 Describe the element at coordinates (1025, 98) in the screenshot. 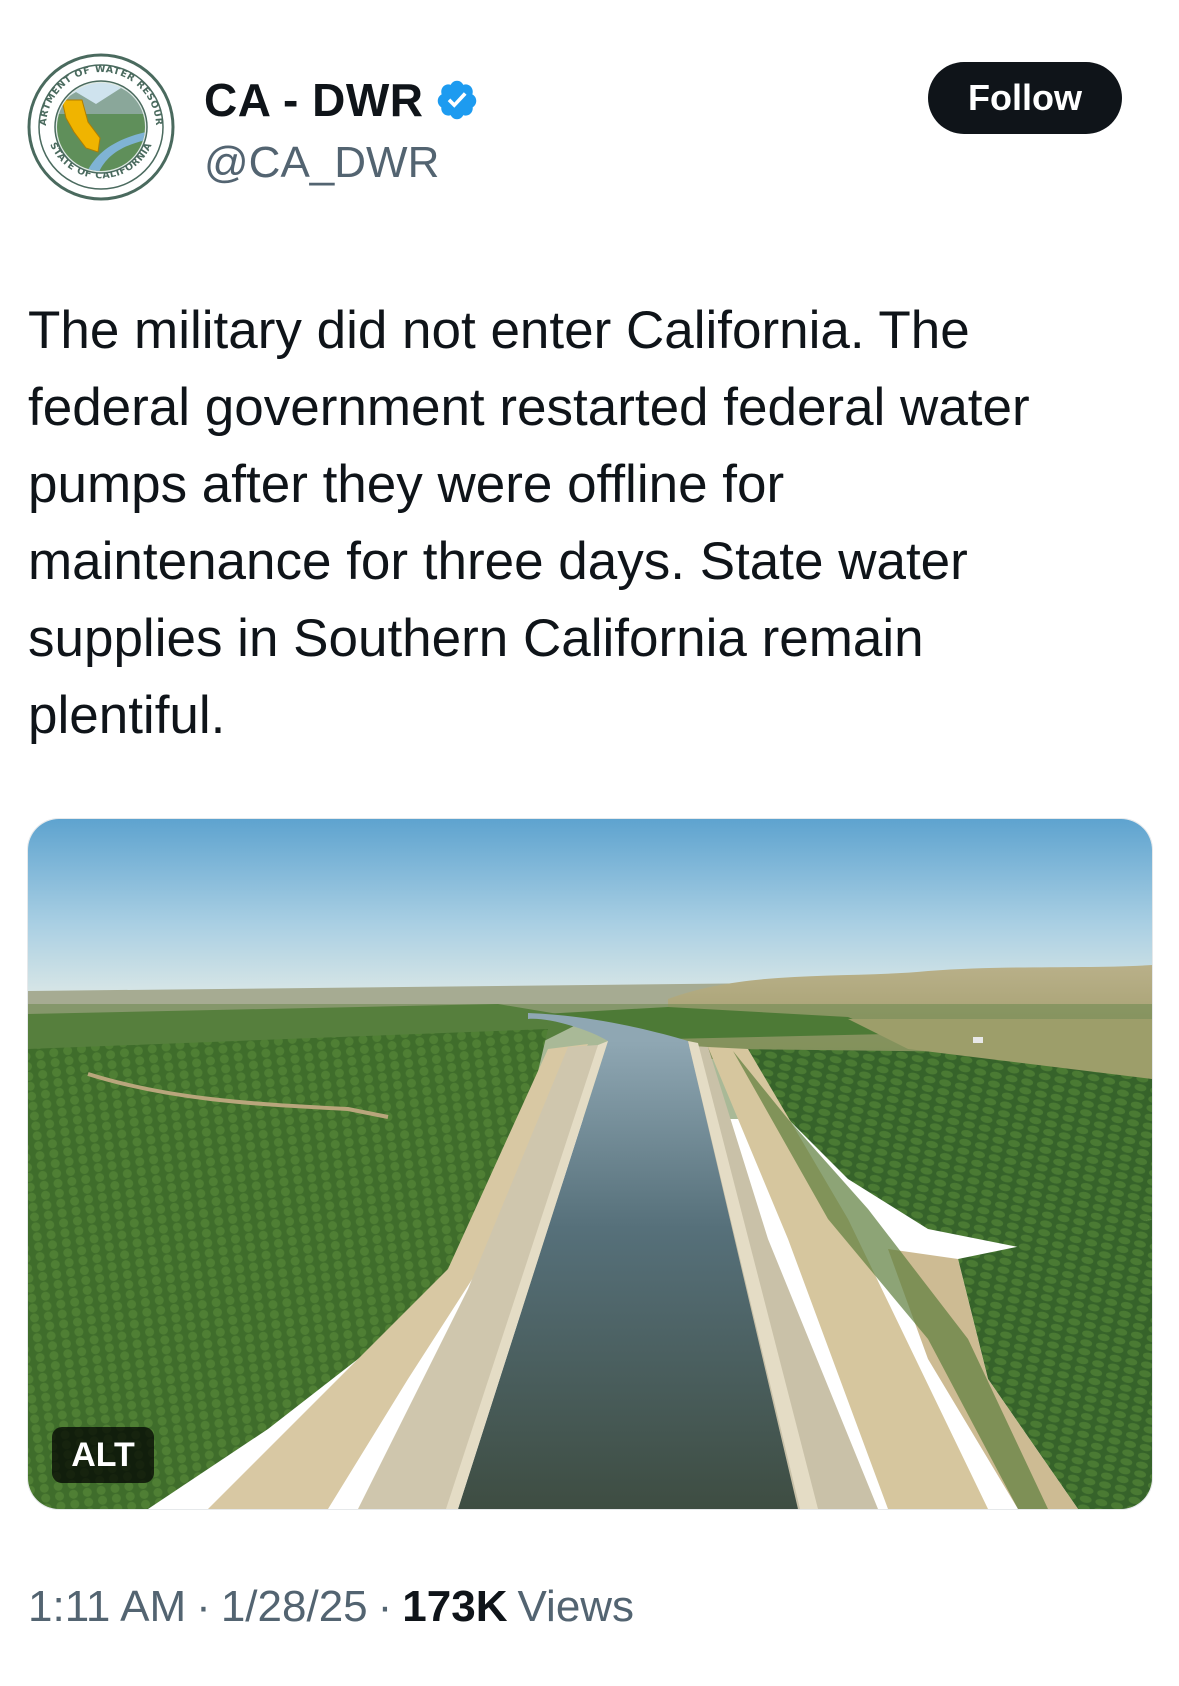

I see `follow-button: Follow` at that location.